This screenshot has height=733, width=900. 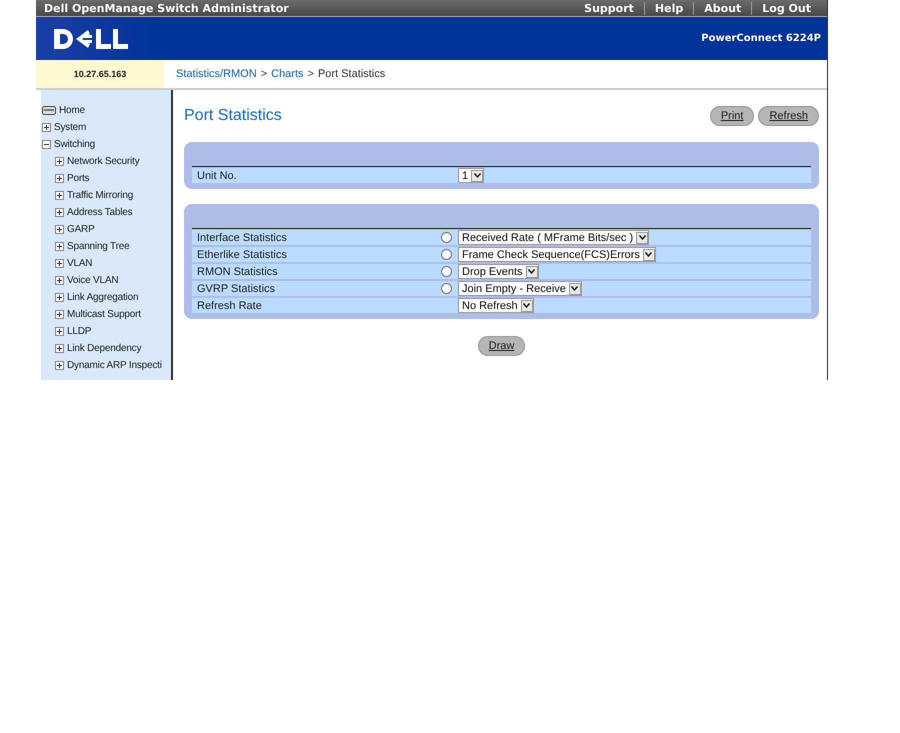 I want to click on tree-item: VLAN, so click(x=79, y=263).